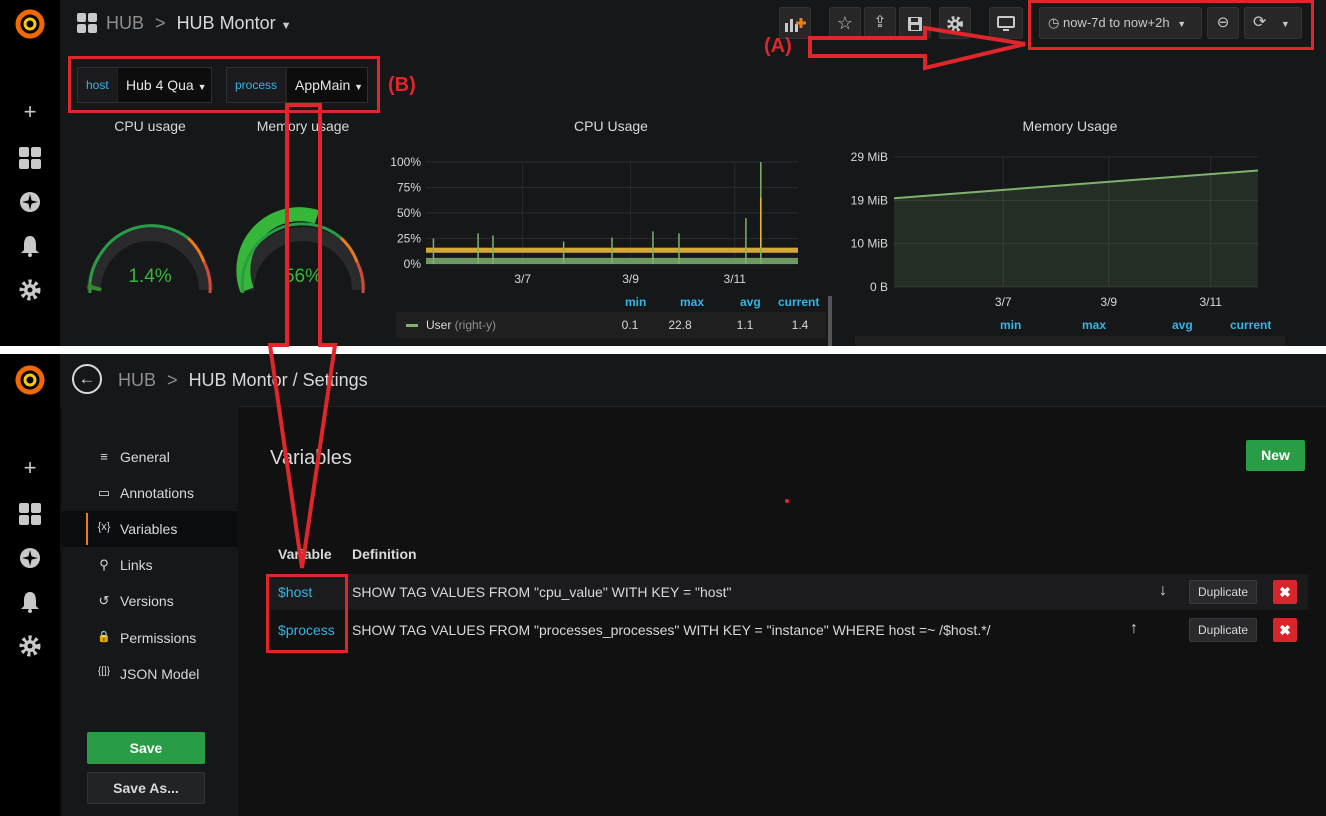 This screenshot has width=1326, height=816. I want to click on nav-label: Links, so click(136, 565).